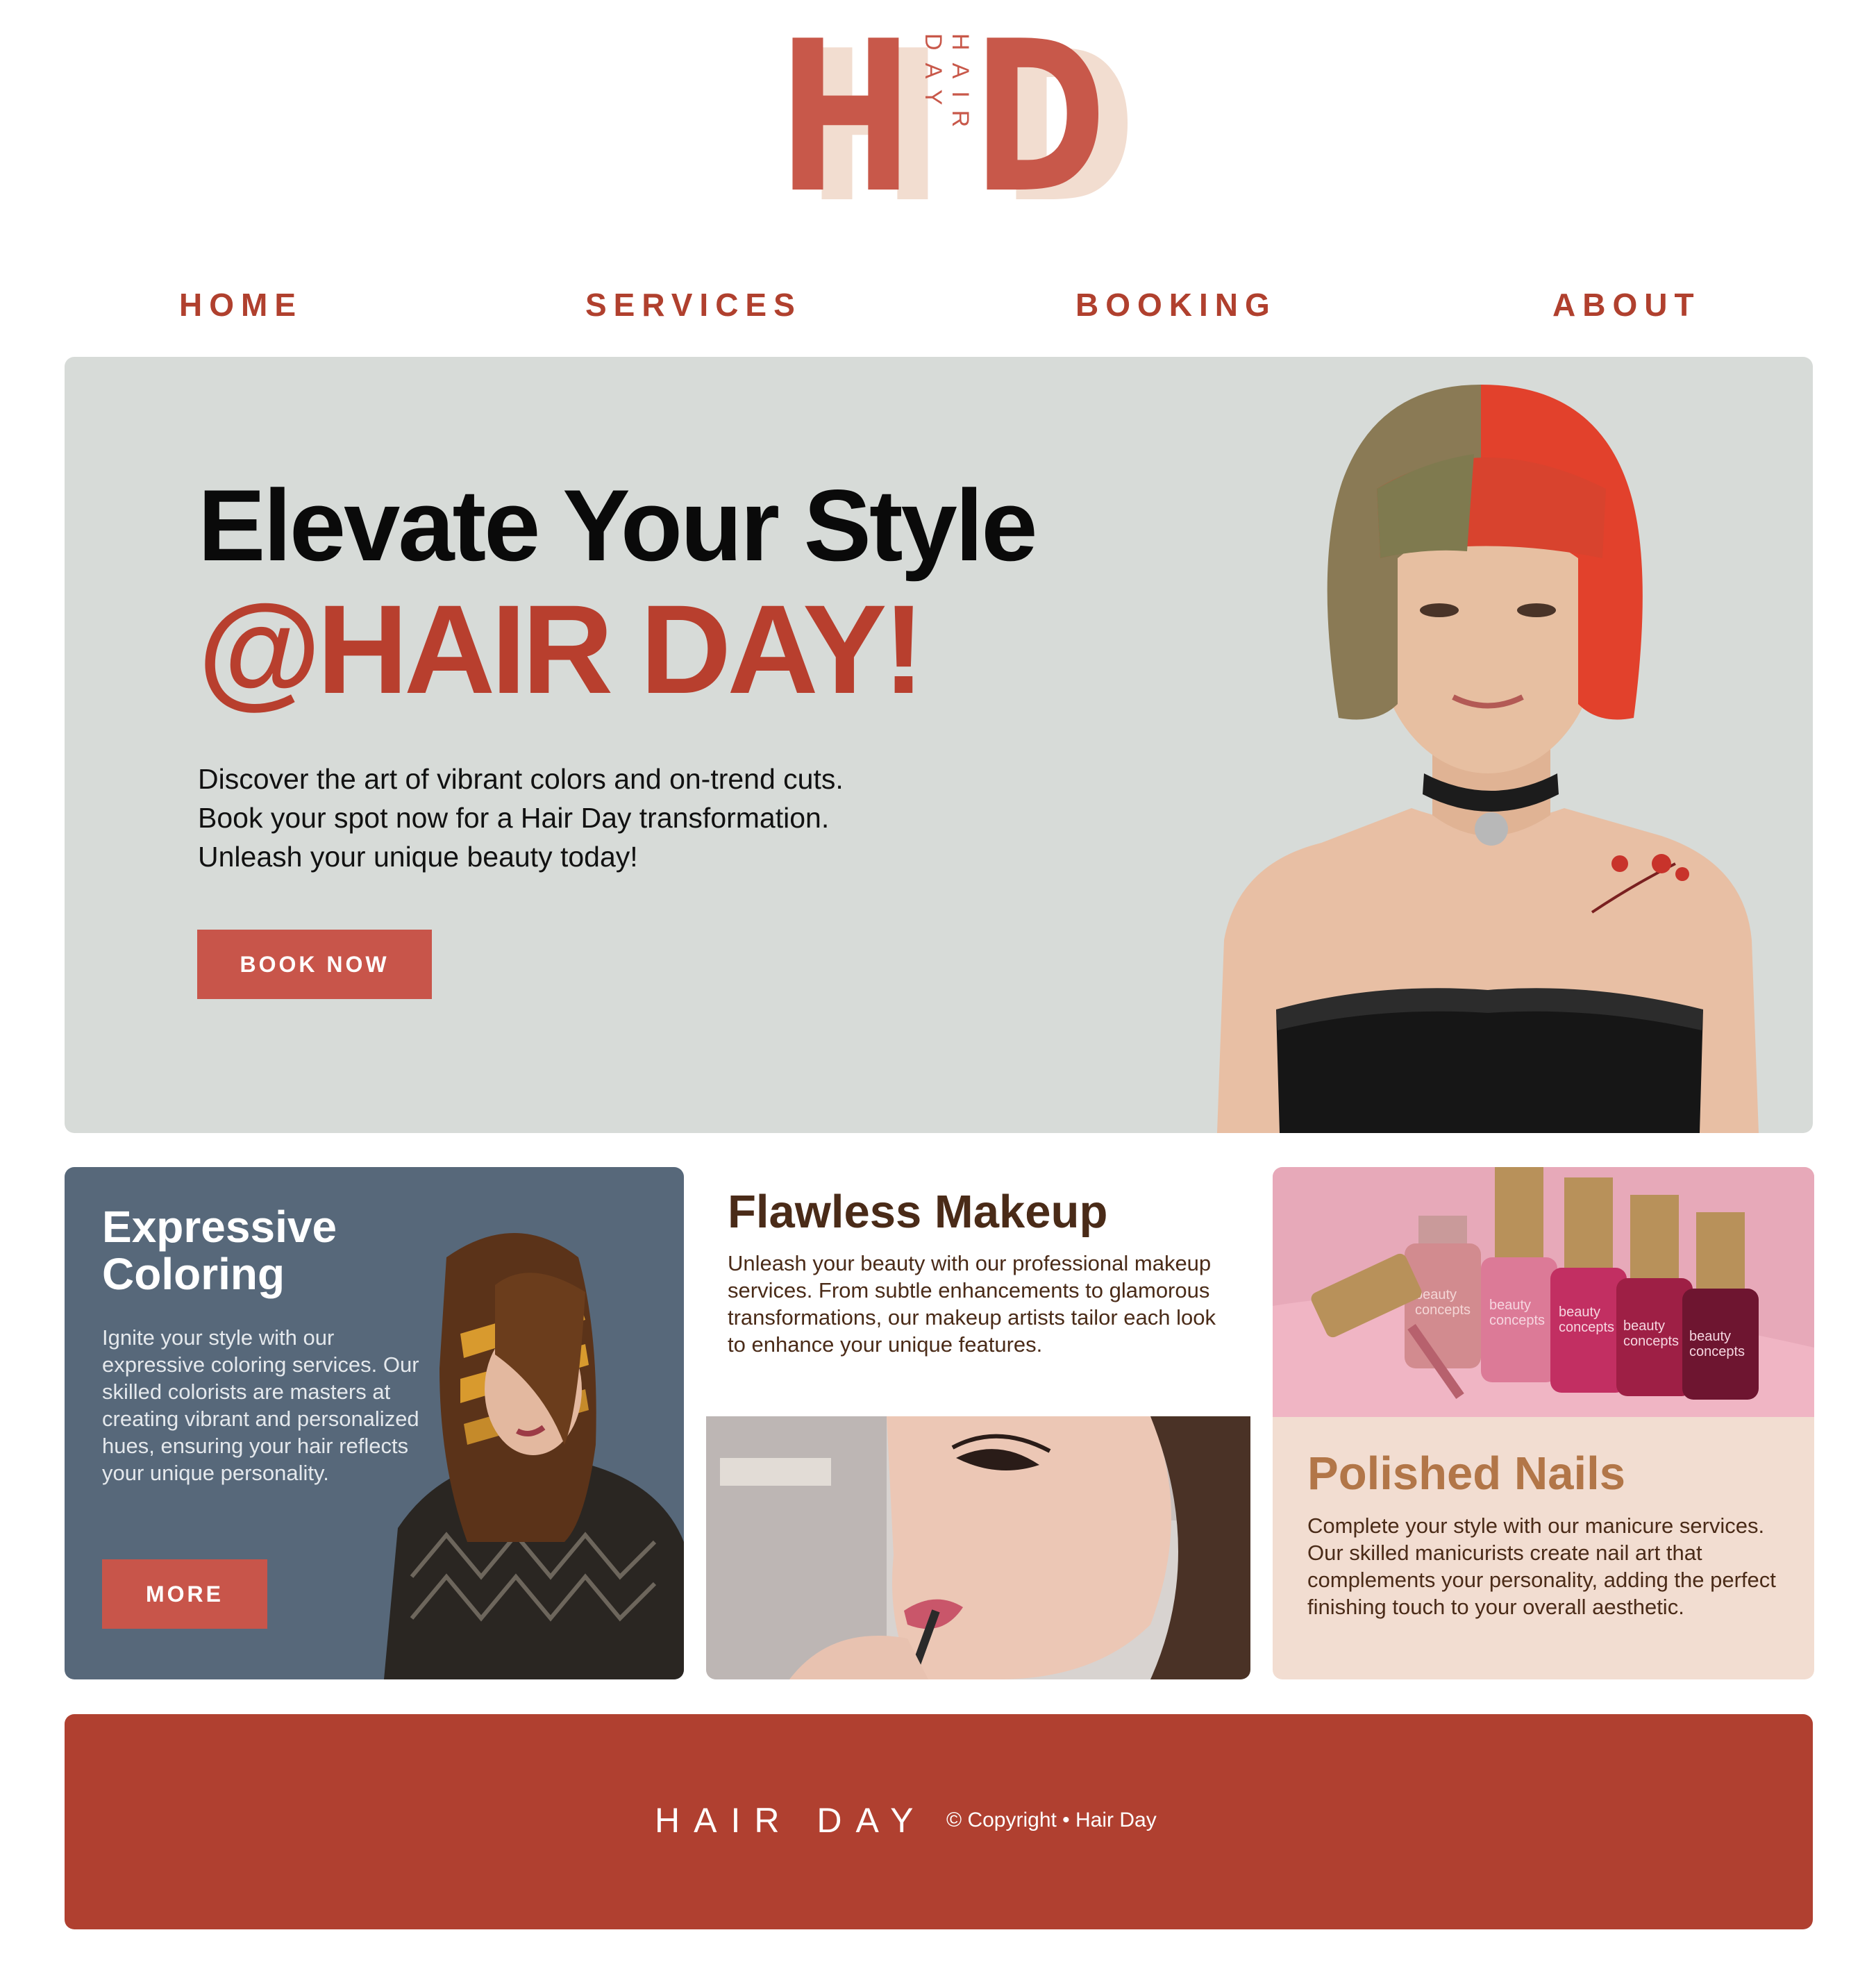  I want to click on nav-services: SERVICES, so click(693, 305).